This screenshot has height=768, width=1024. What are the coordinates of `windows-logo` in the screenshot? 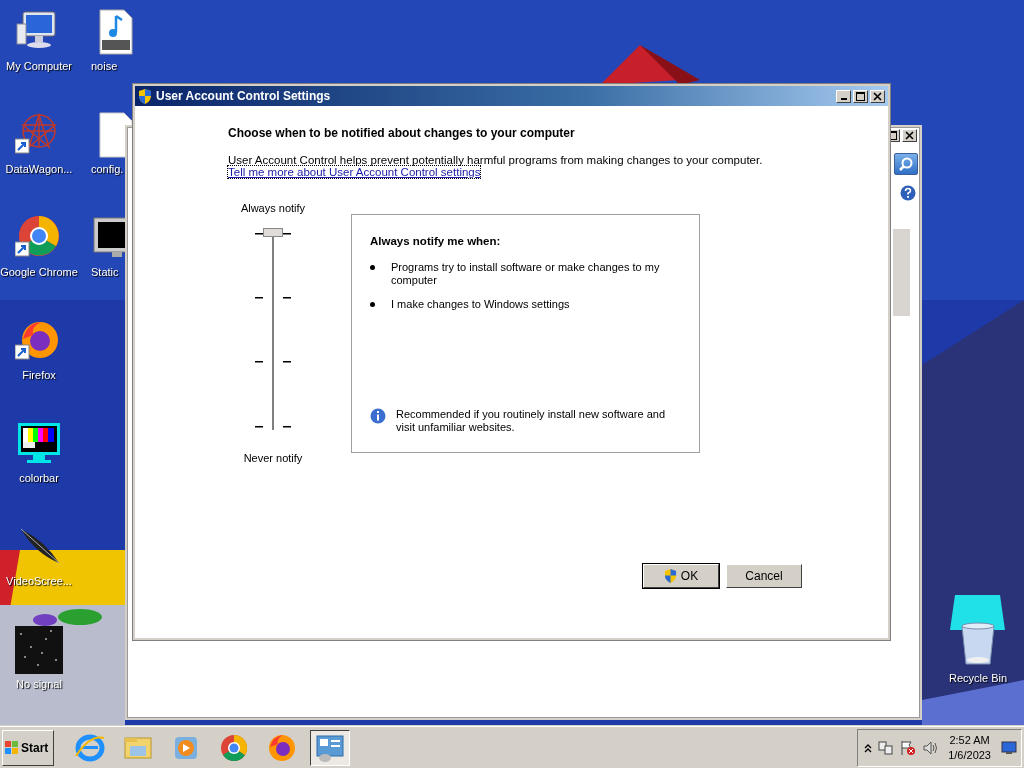 It's located at (12, 747).